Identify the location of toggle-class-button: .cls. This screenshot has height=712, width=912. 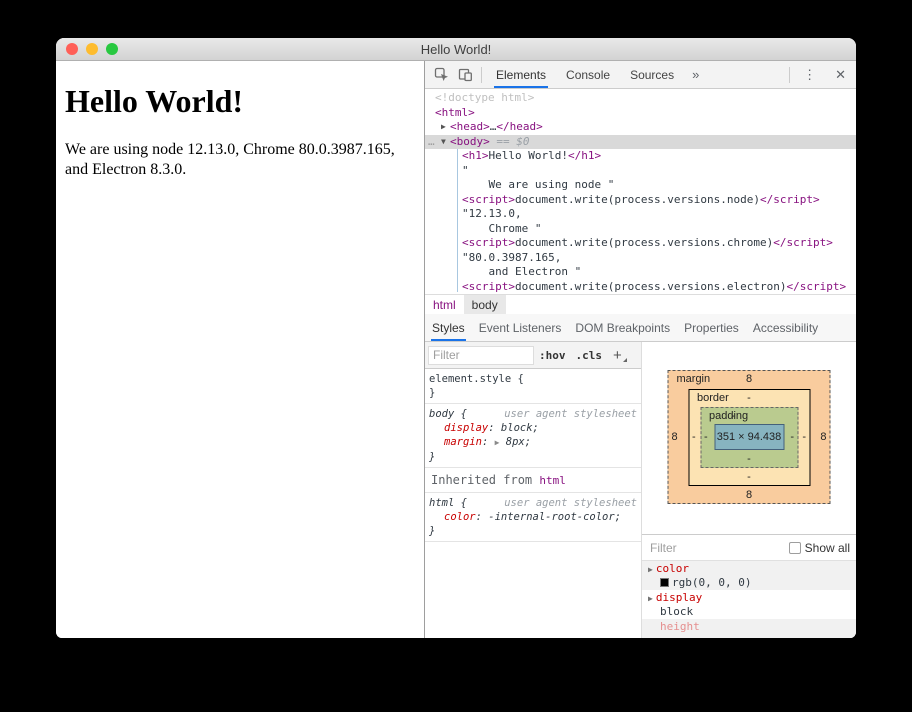
(589, 355).